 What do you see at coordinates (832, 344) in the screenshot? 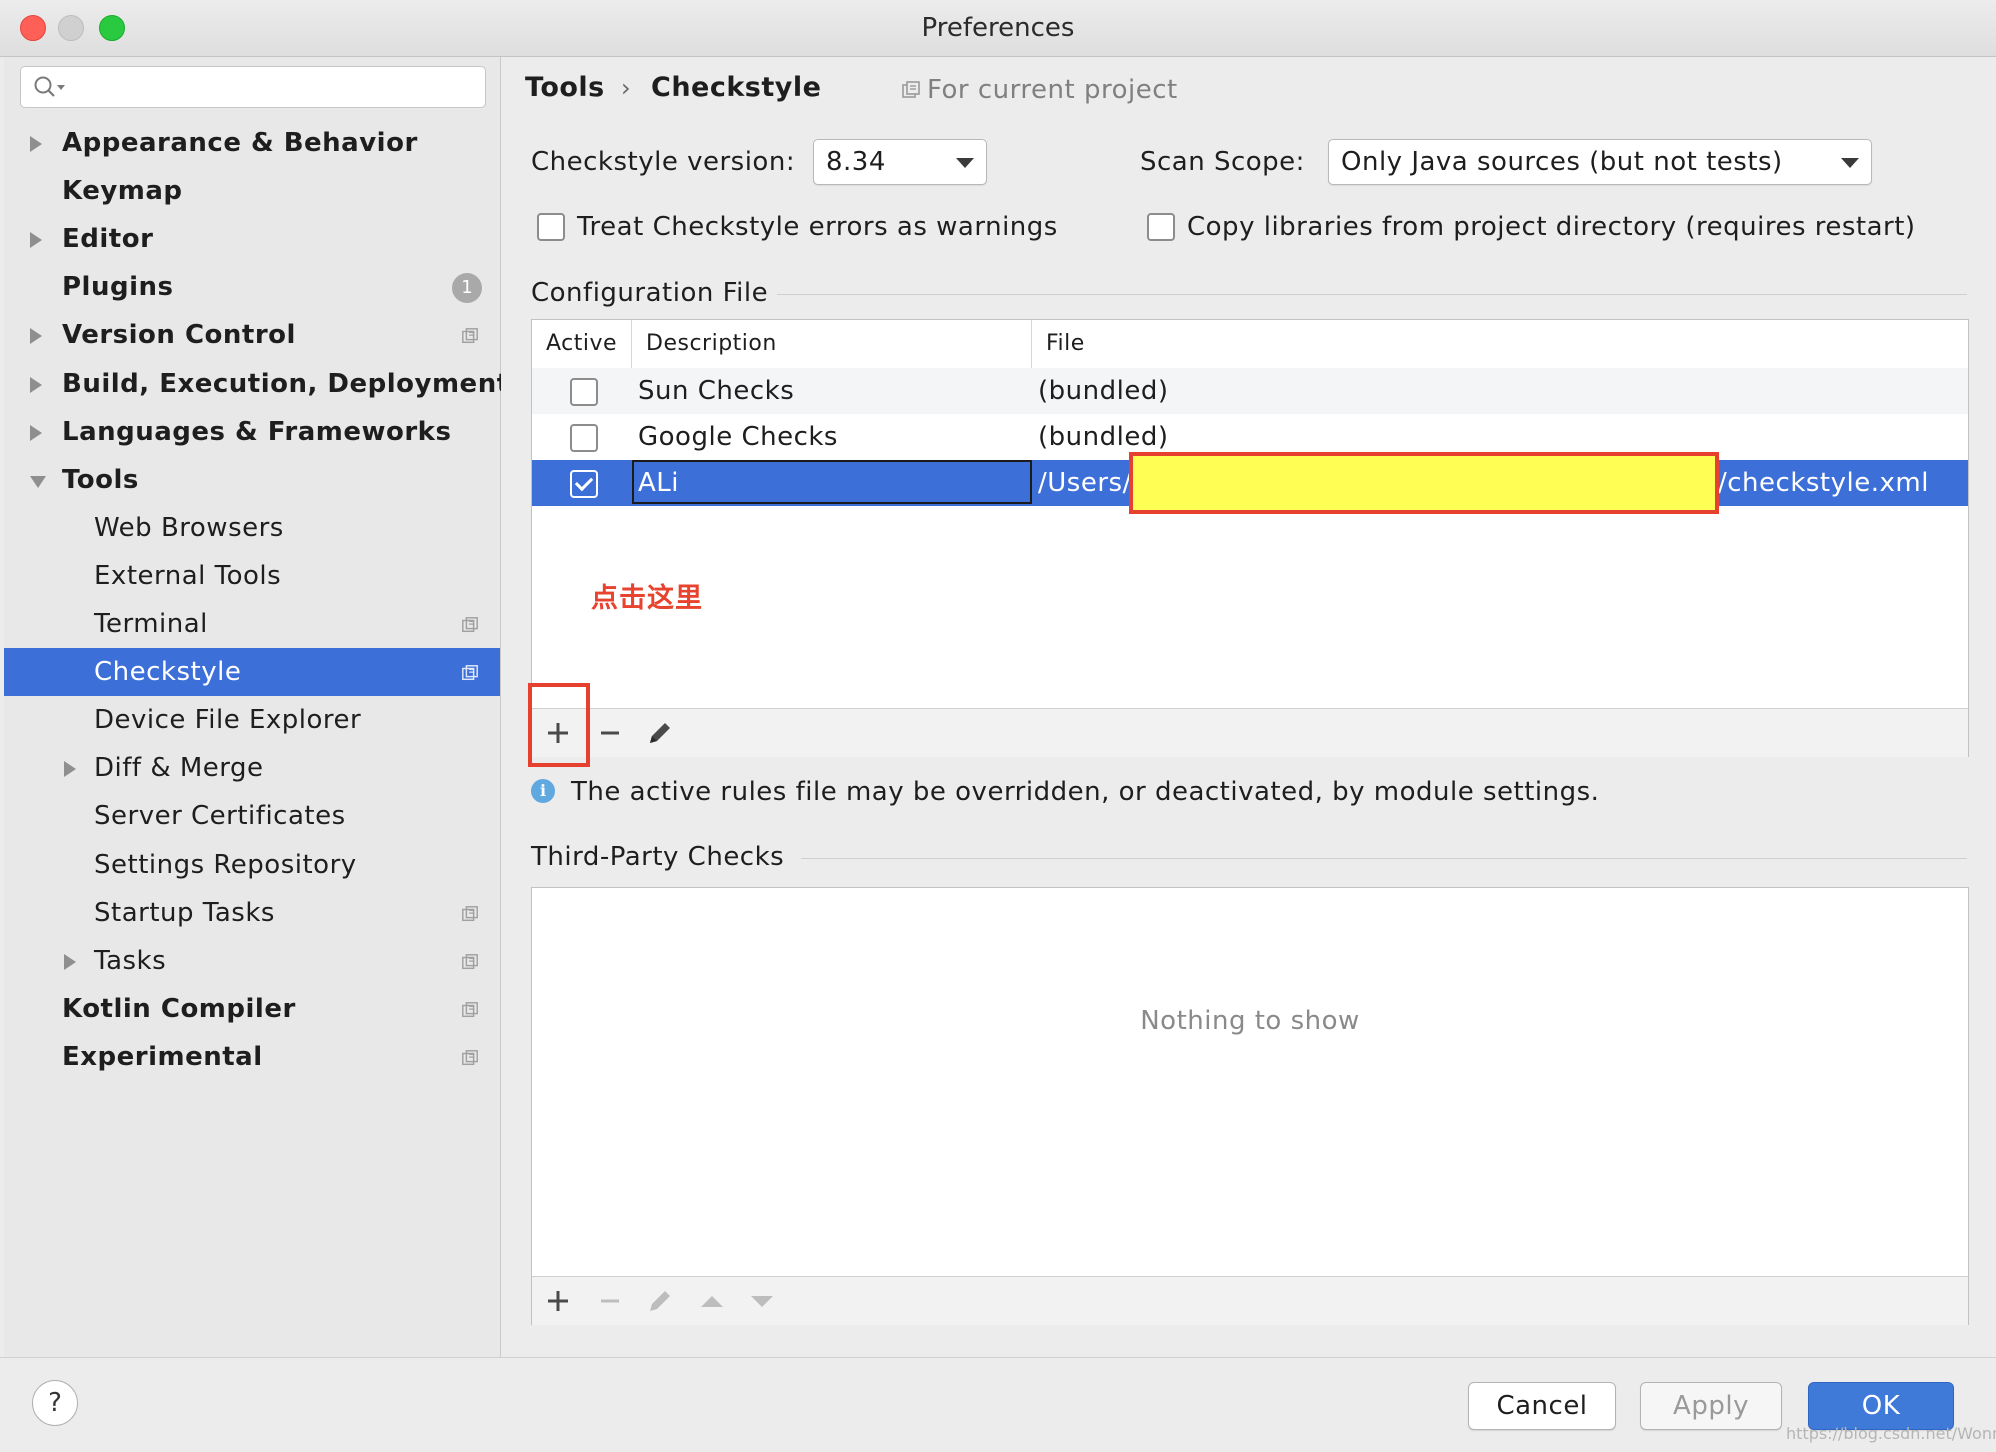
I see `column-header-description: Description` at bounding box center [832, 344].